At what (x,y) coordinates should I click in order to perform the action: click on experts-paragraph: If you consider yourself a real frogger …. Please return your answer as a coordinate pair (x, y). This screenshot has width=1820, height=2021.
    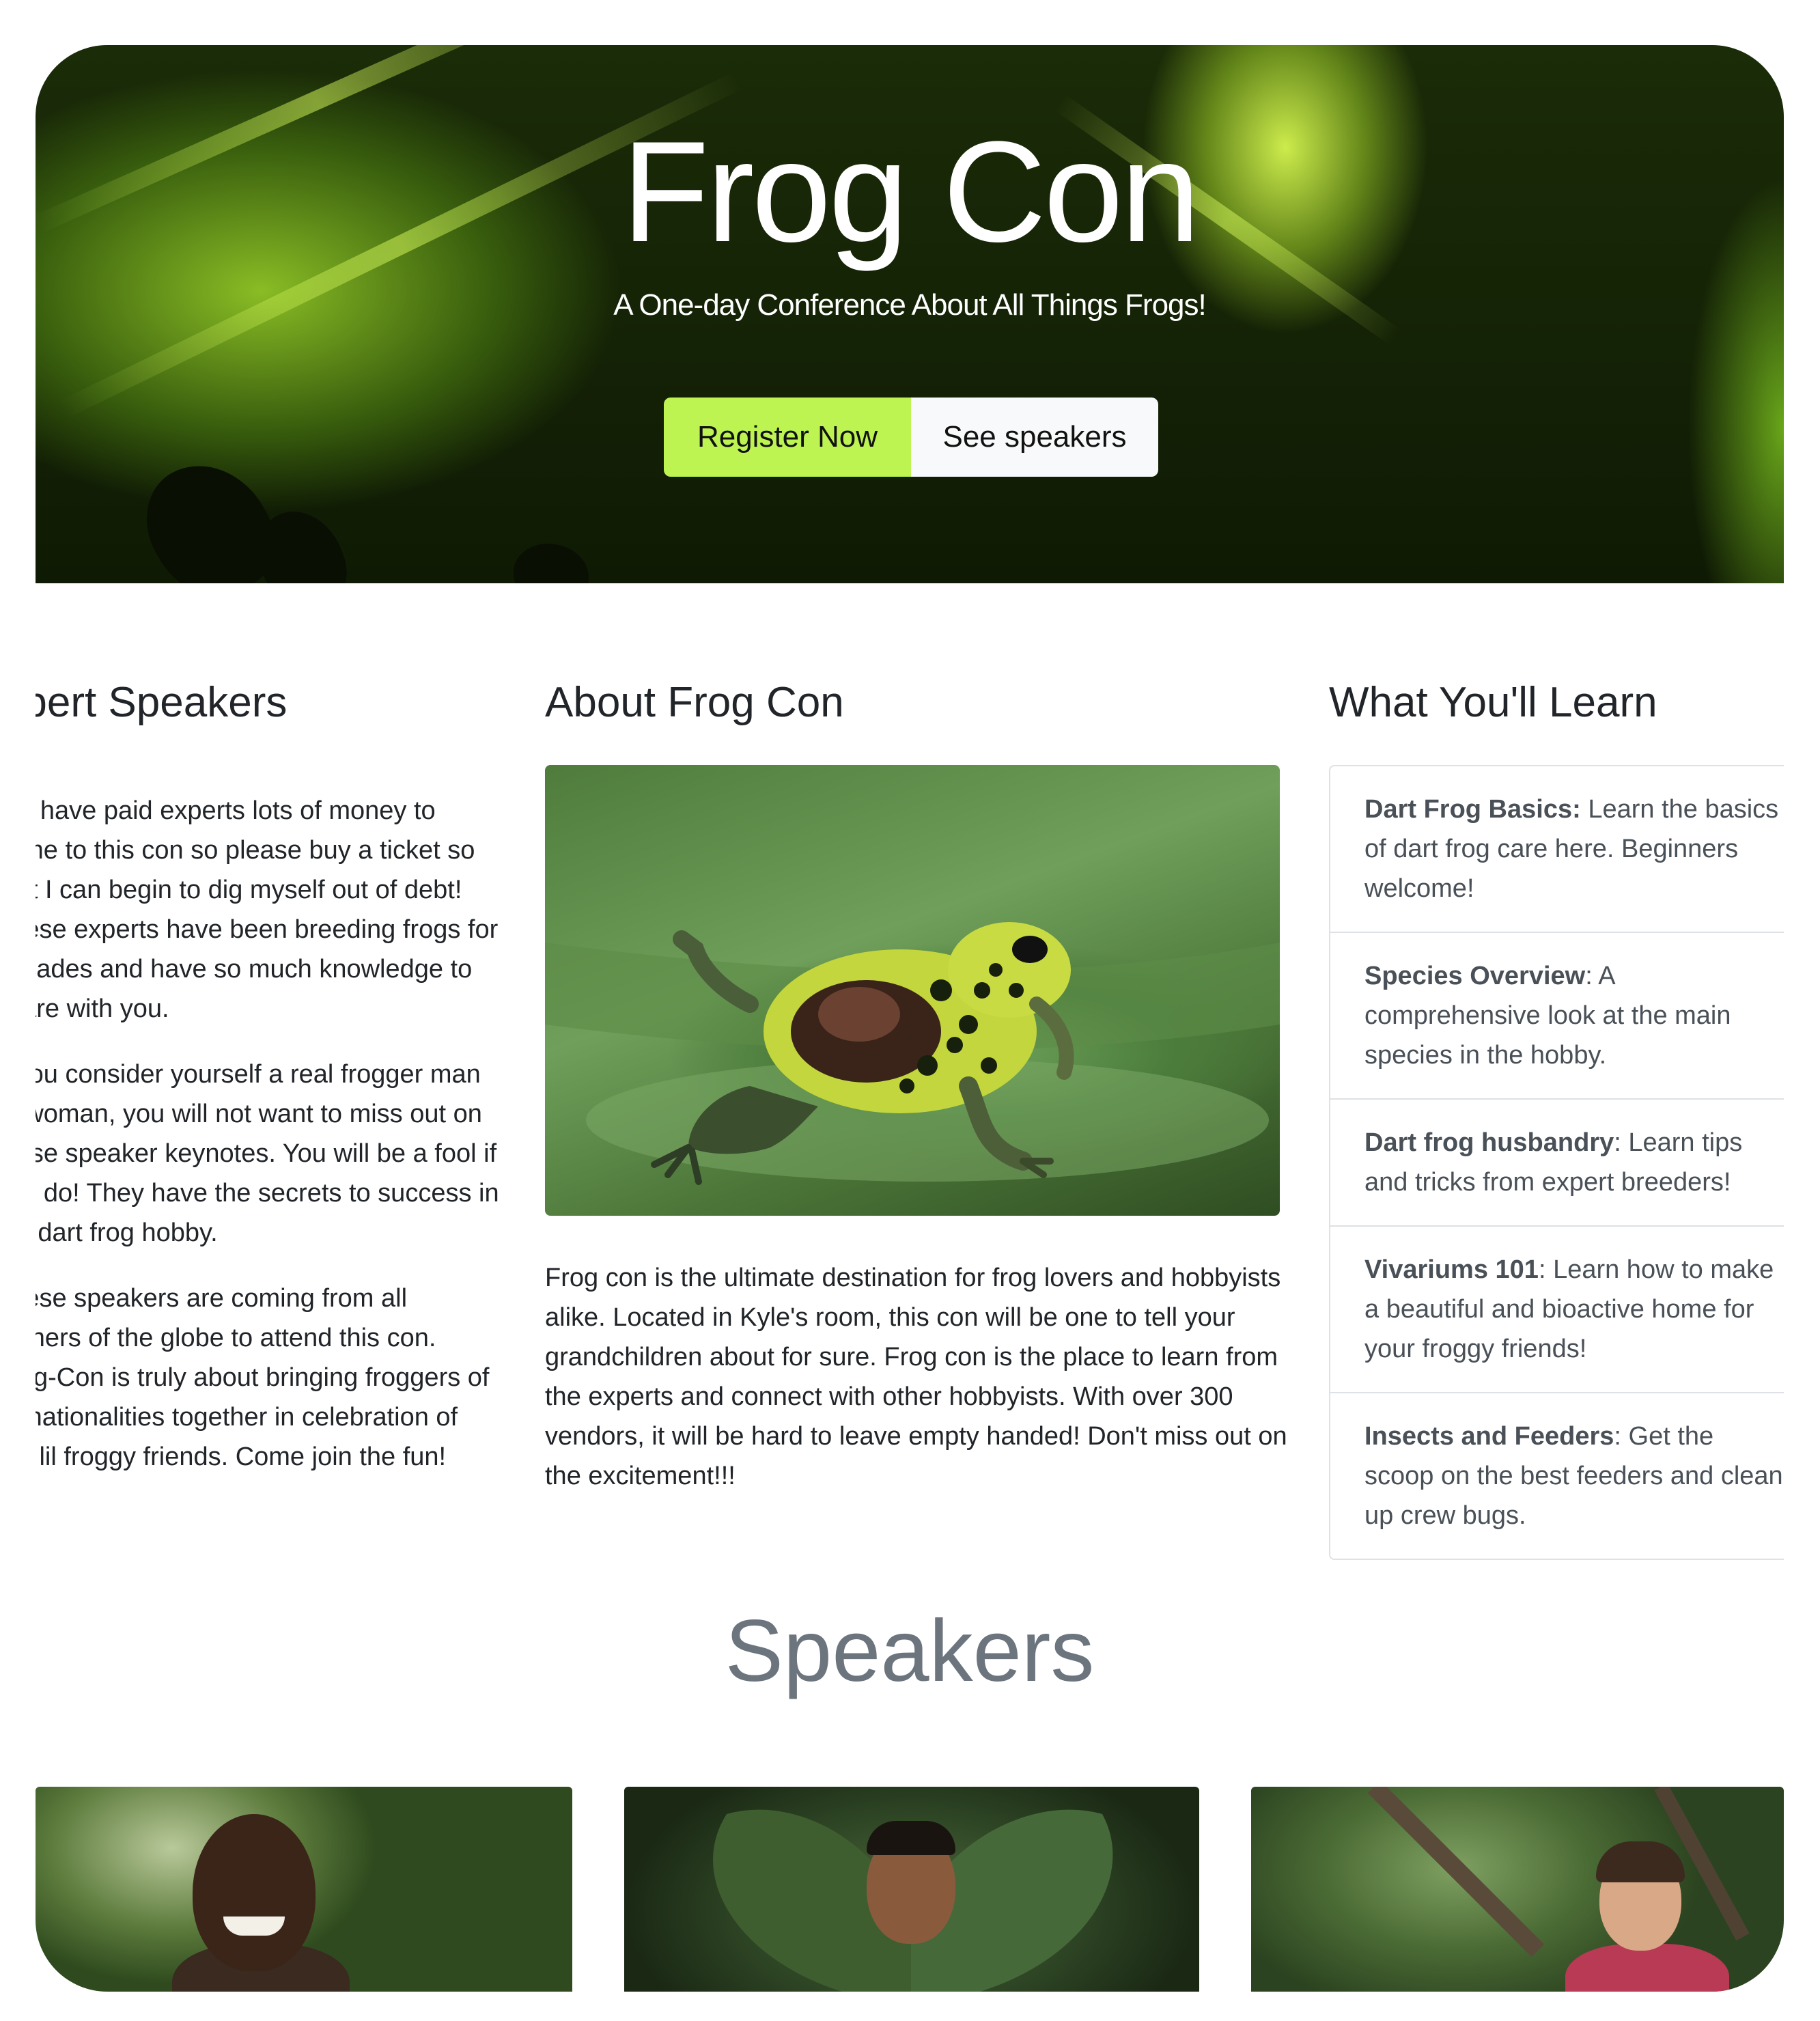
    Looking at the image, I should click on (267, 1153).